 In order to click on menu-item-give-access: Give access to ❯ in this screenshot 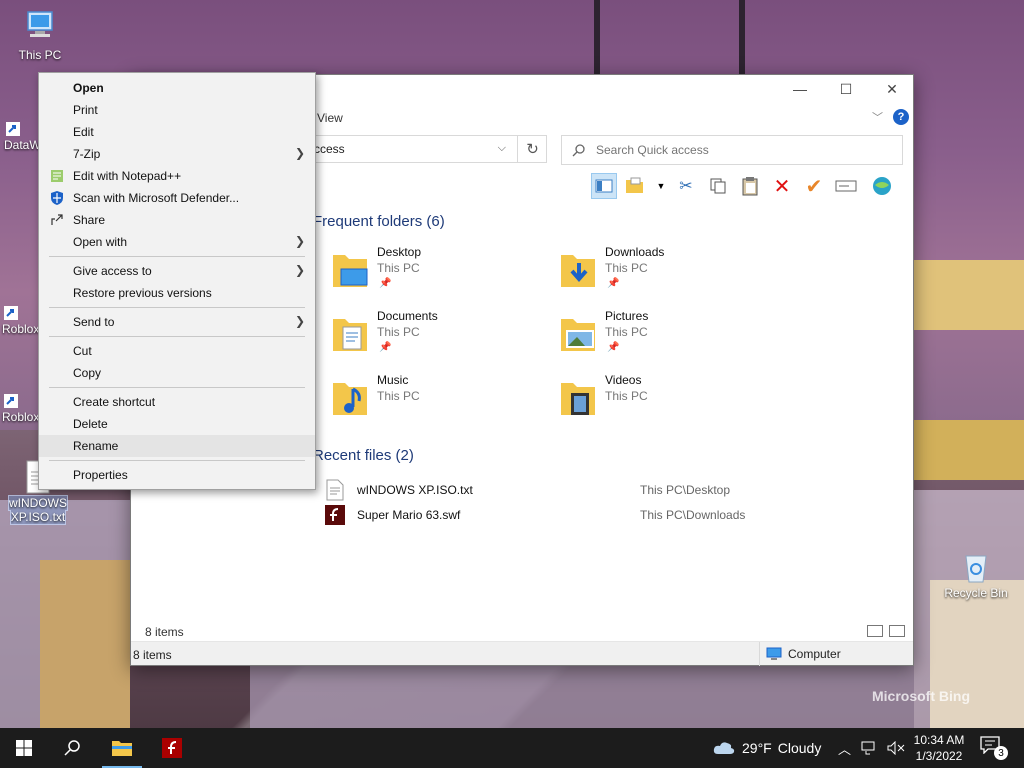, I will do `click(177, 271)`.